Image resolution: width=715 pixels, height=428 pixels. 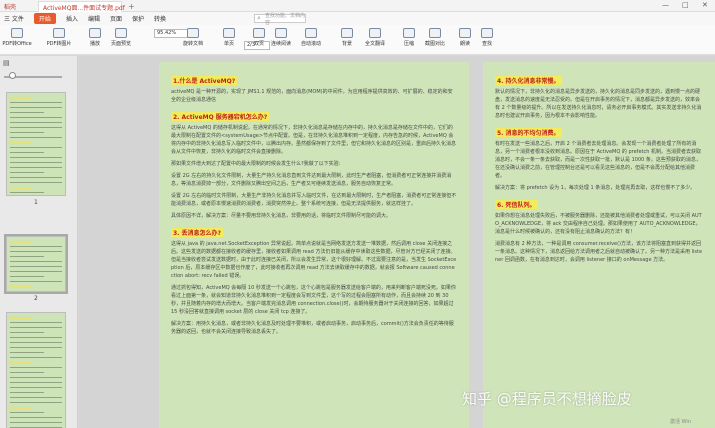 What do you see at coordinates (59, 40) in the screenshot?
I see `tool-pdf-image: PDF转图片` at bounding box center [59, 40].